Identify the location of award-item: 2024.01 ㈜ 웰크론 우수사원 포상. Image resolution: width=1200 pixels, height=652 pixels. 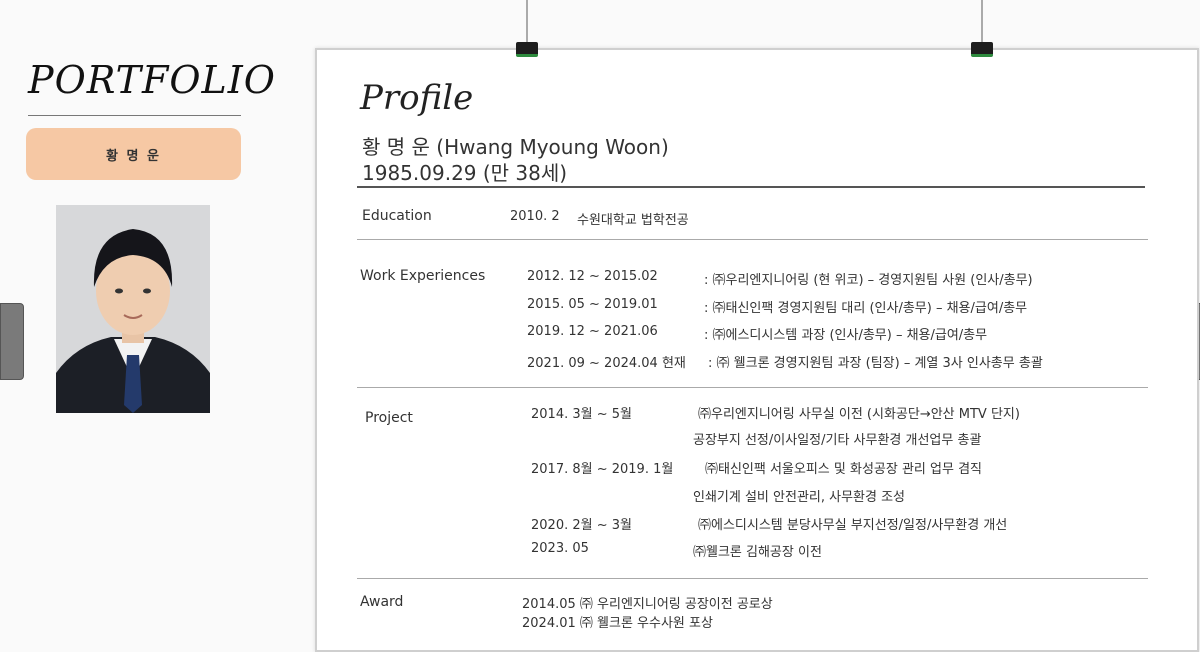
(617, 623).